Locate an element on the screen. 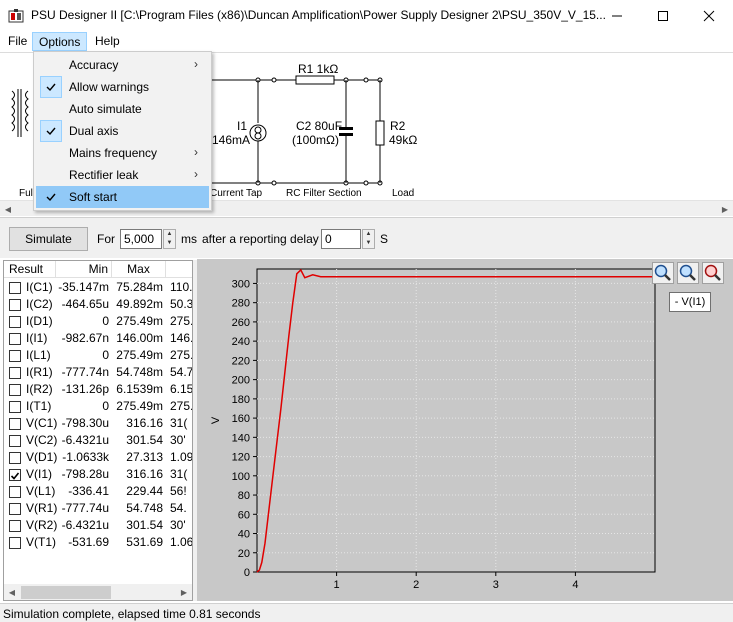 This screenshot has width=733, height=622. zoom-out-button is located at coordinates (713, 273).